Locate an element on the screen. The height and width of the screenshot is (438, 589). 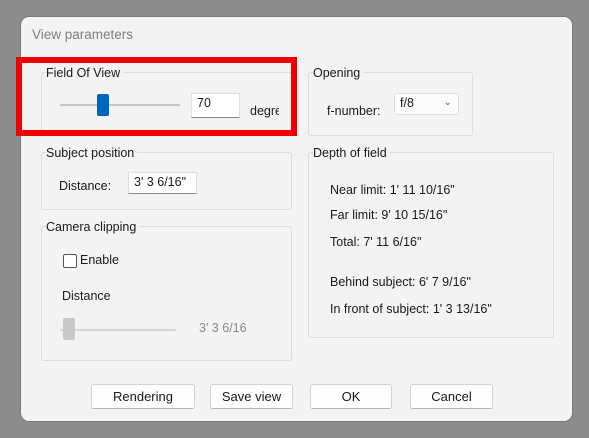
near-limit-text: Near limit: 1' 11 10/16" is located at coordinates (392, 190).